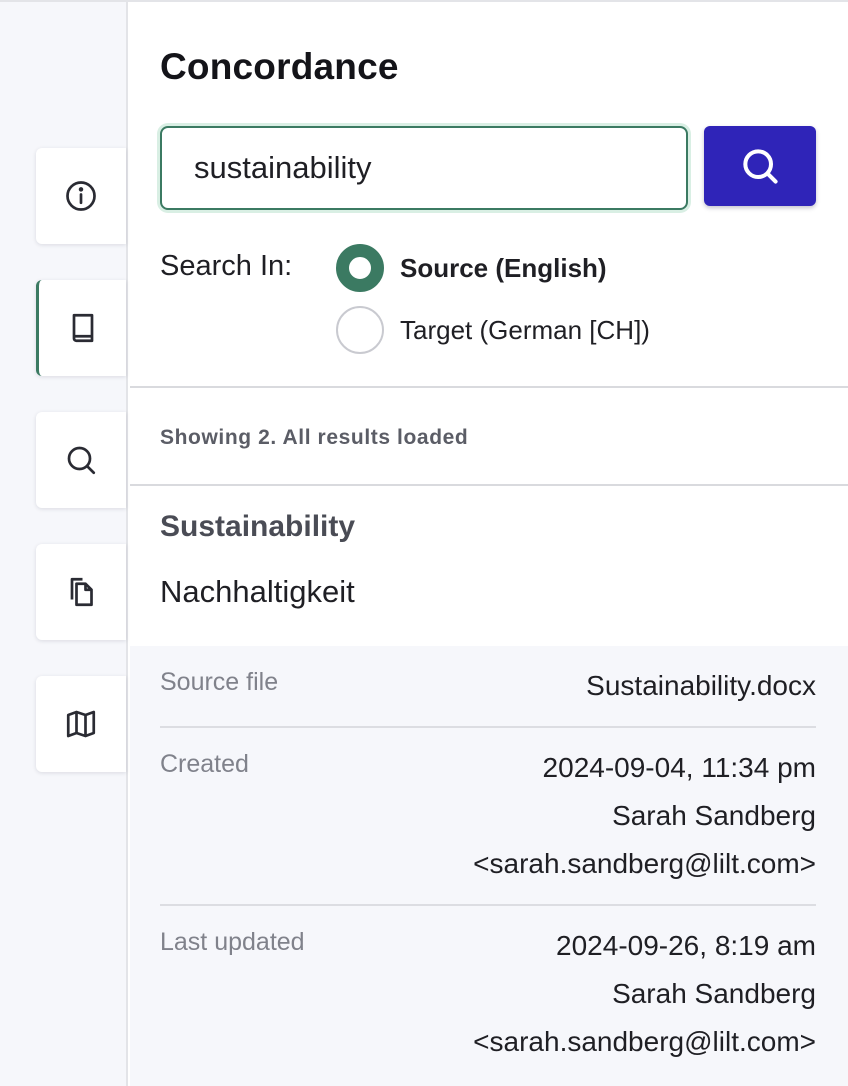 This screenshot has width=848, height=1086. Describe the element at coordinates (258, 526) in the screenshot. I see `result-source-text: Sustainability` at that location.